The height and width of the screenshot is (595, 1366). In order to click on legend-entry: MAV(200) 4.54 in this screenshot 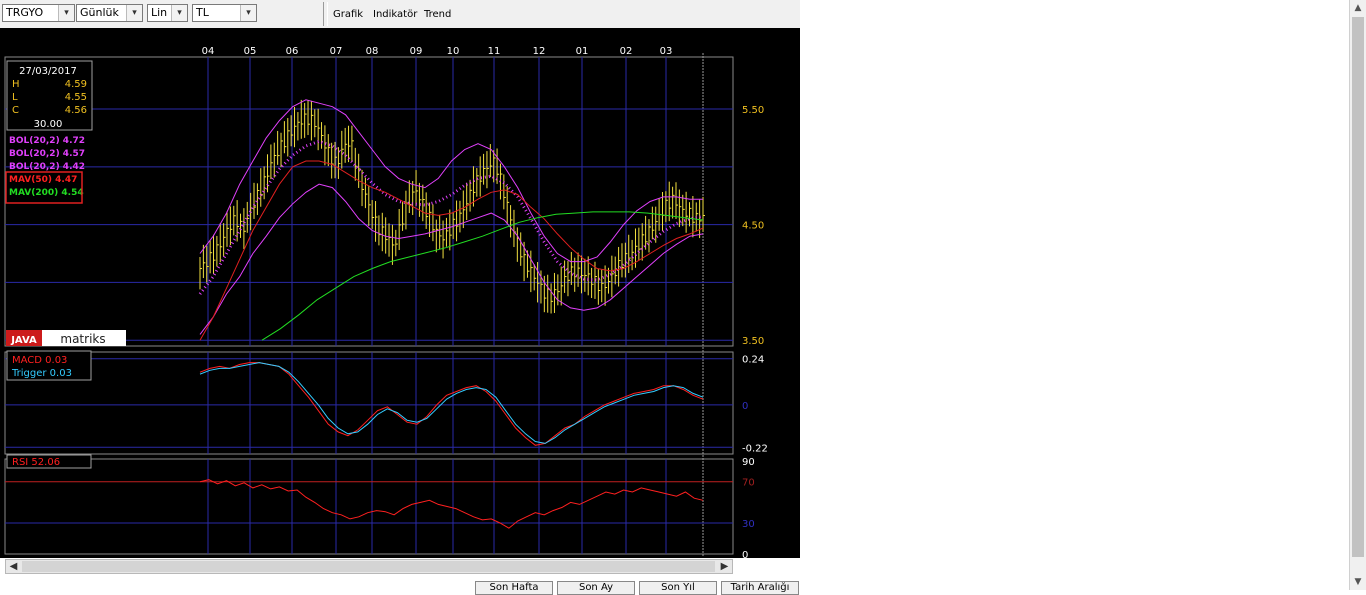, I will do `click(46, 193)`.